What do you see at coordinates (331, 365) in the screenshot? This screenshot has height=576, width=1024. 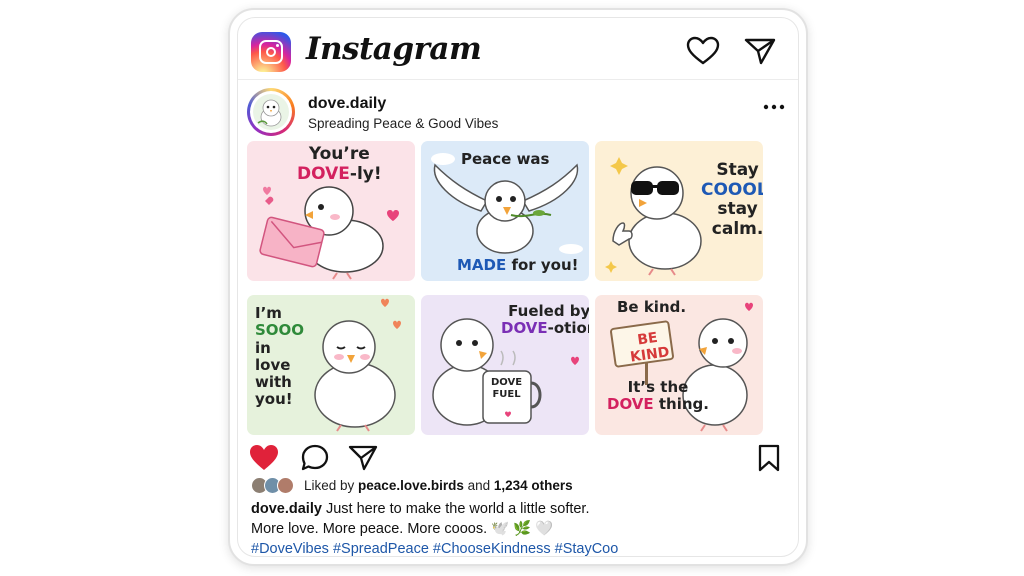 I see `sticker-tile-in-love: I’m SOOO in love with you!` at bounding box center [331, 365].